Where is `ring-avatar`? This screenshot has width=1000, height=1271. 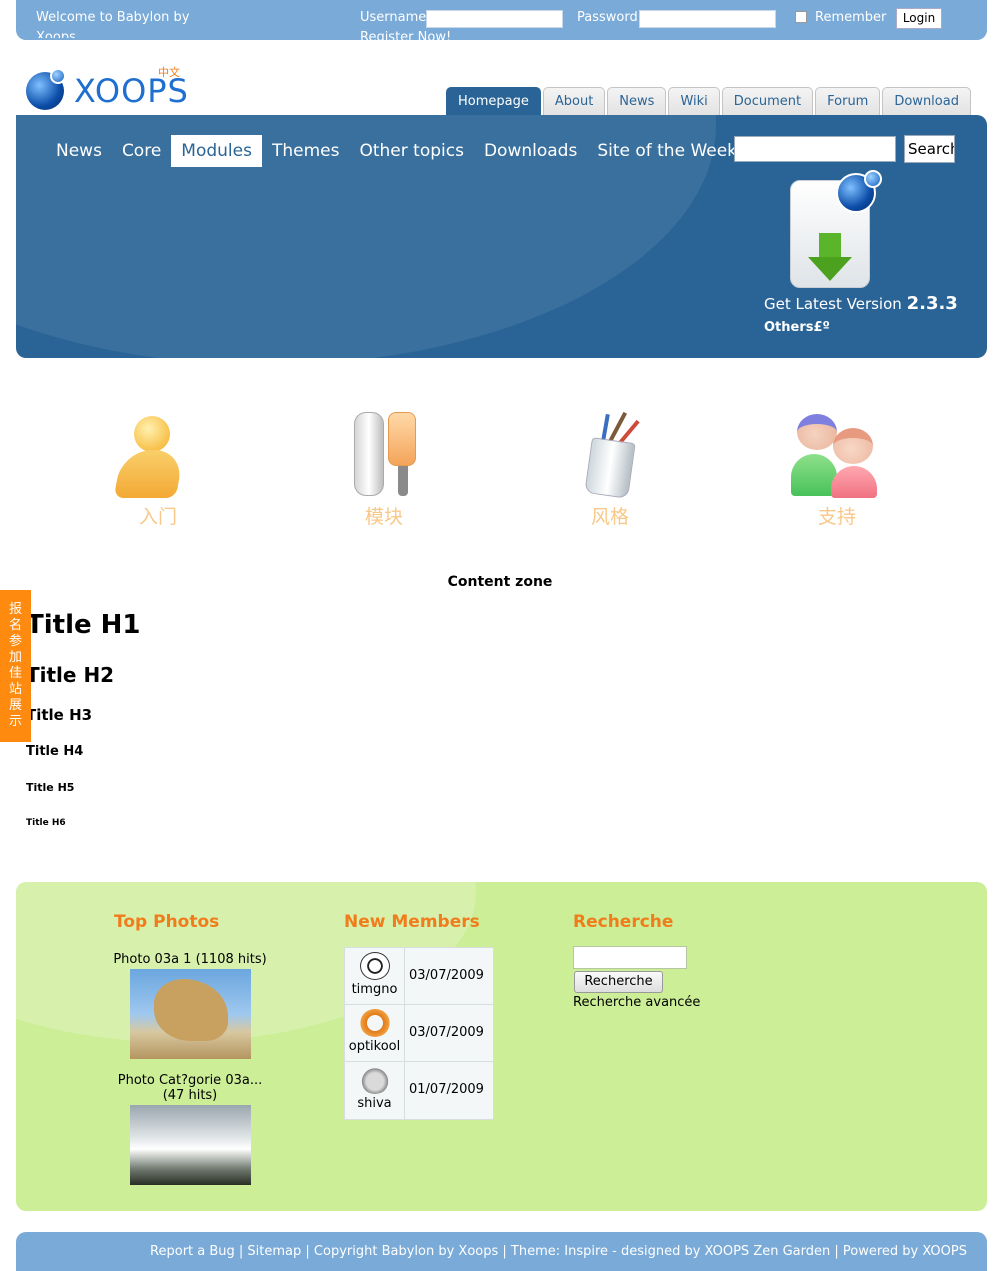
ring-avatar is located at coordinates (374, 1023).